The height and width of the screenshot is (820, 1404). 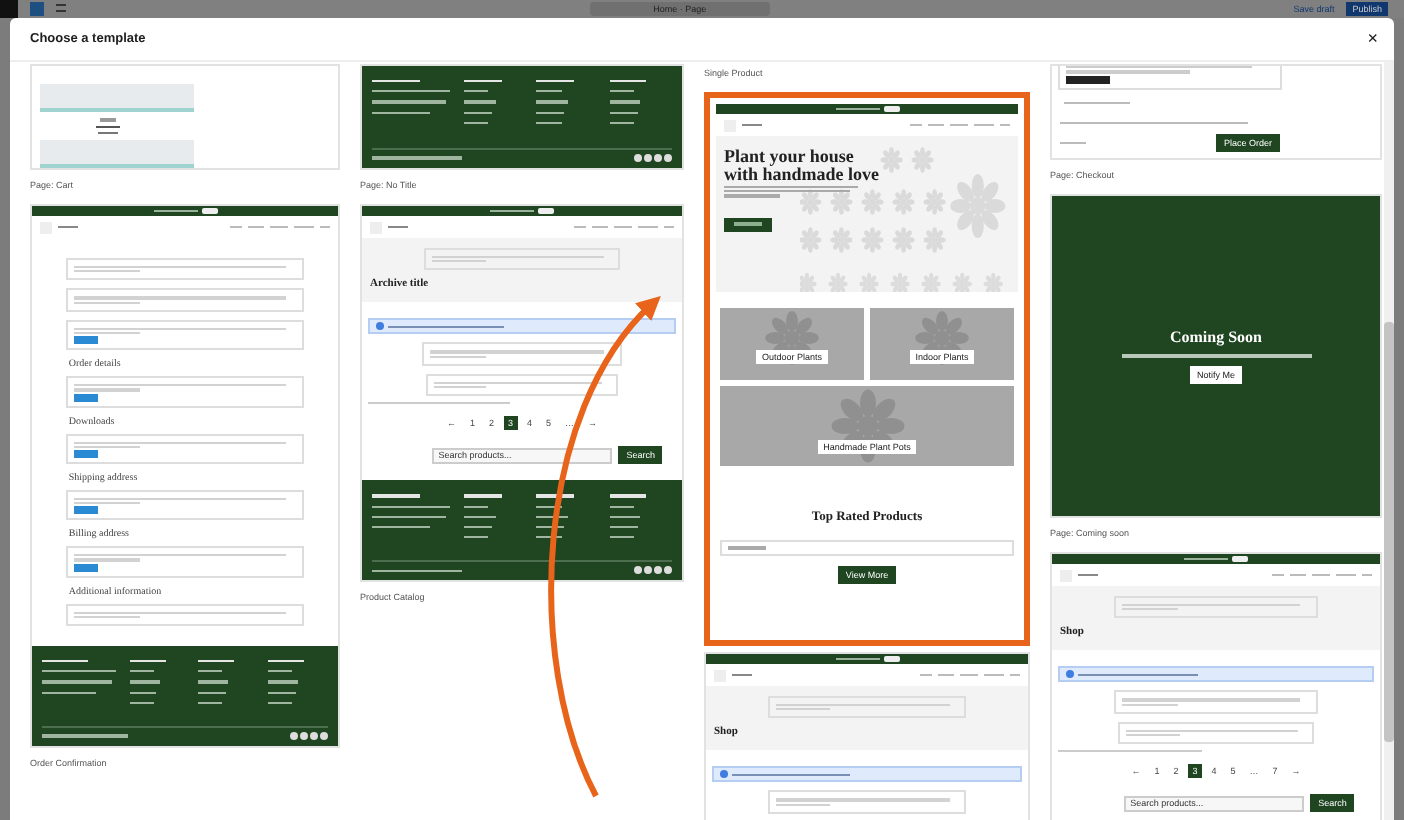 I want to click on hero-button, so click(x=748, y=224).